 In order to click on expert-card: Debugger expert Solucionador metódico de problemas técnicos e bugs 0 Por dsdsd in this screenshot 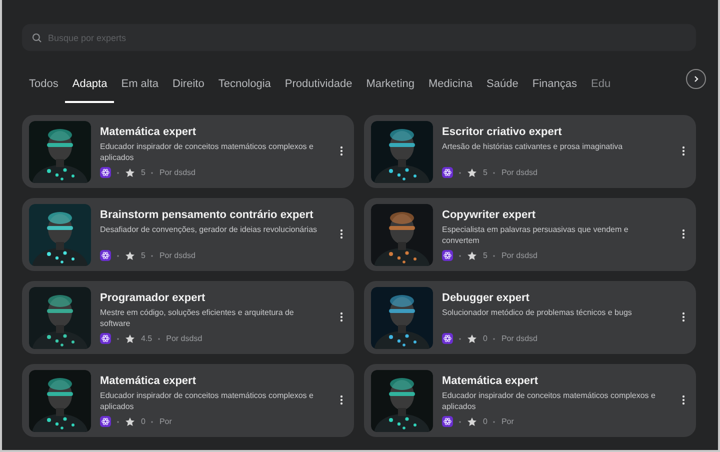, I will do `click(530, 317)`.